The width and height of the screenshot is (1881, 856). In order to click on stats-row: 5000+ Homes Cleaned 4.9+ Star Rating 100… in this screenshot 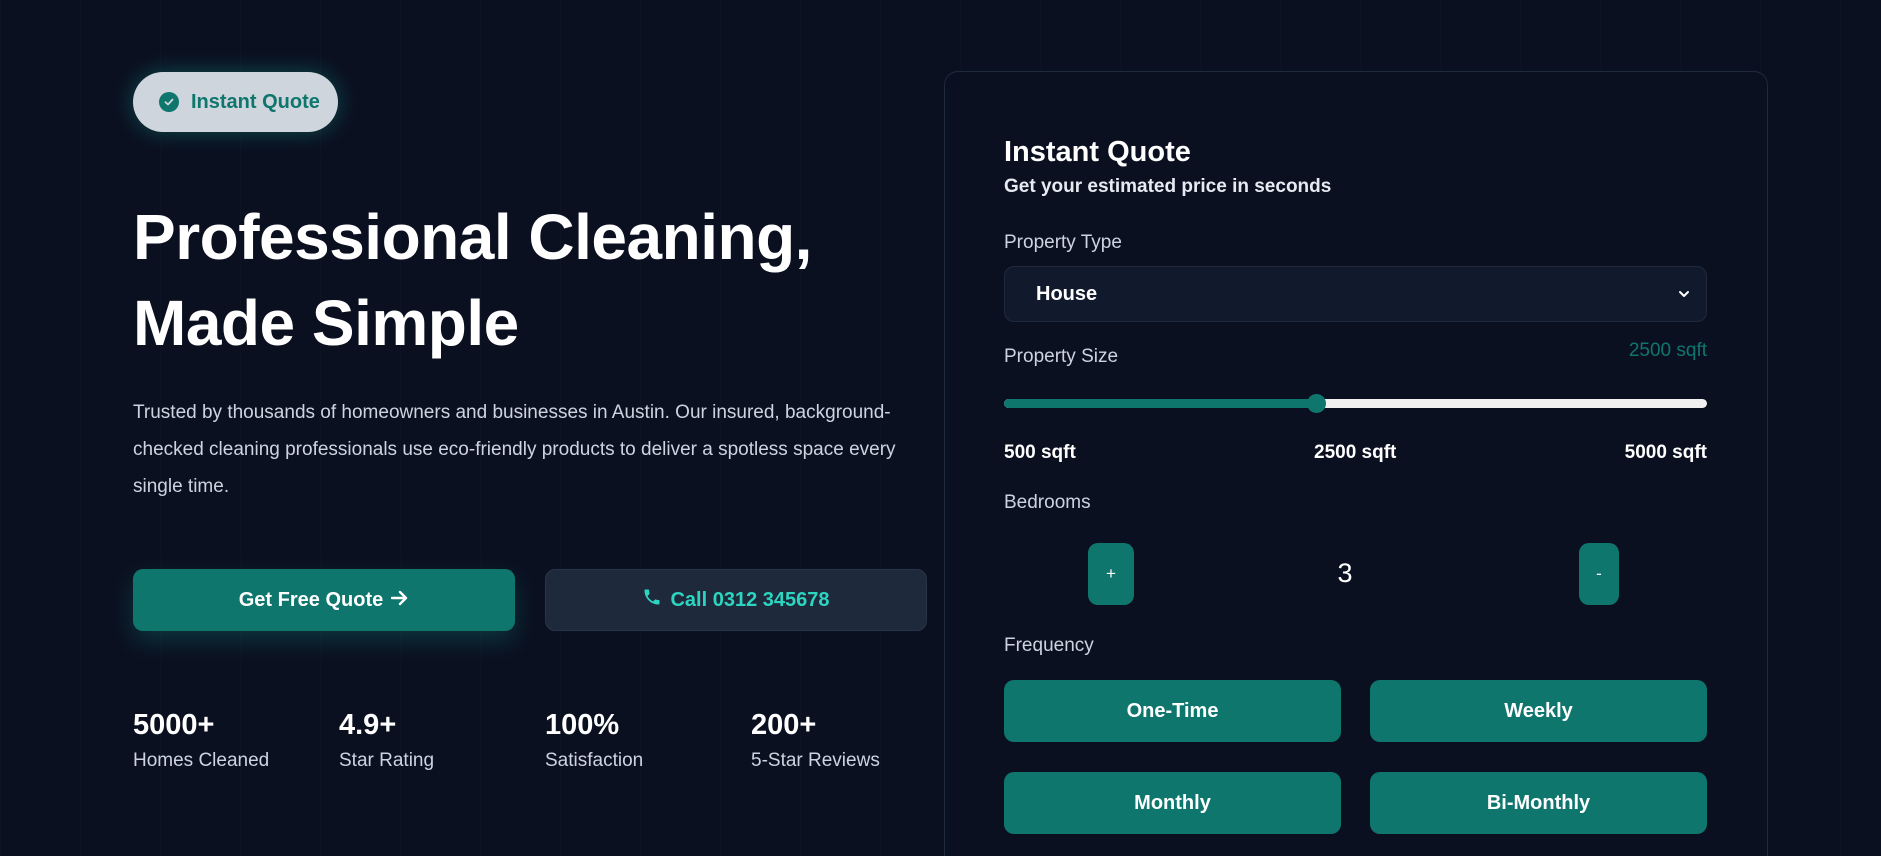, I will do `click(545, 740)`.